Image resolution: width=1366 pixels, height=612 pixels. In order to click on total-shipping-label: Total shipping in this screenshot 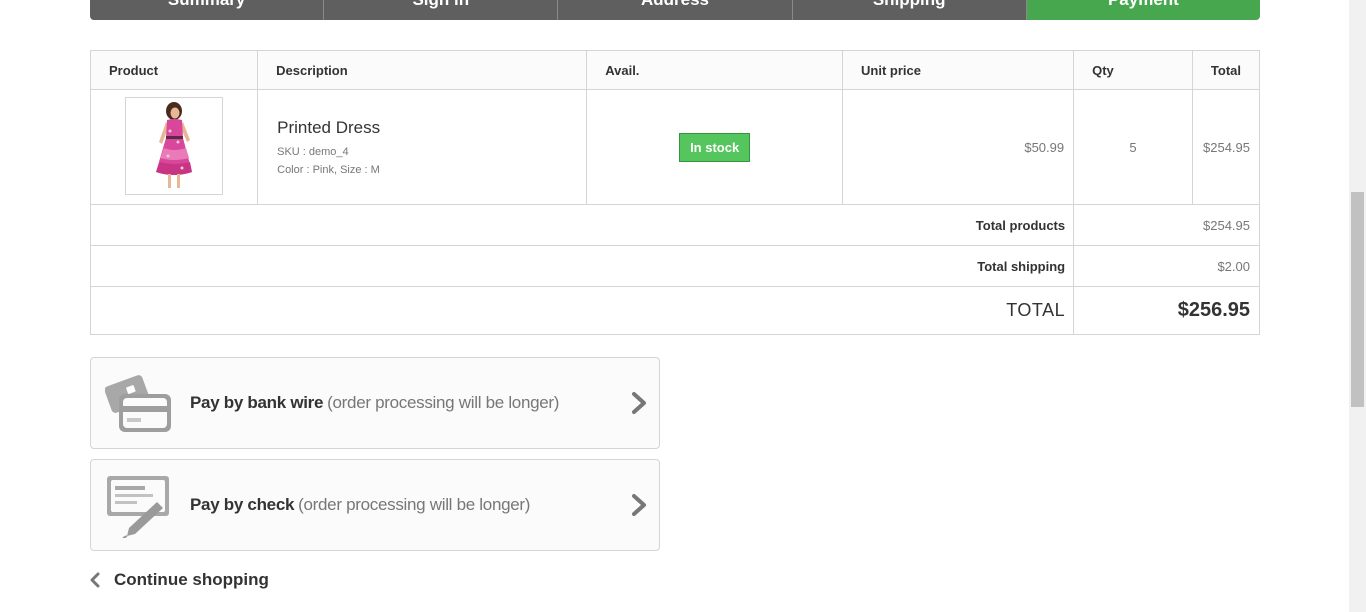, I will do `click(582, 266)`.